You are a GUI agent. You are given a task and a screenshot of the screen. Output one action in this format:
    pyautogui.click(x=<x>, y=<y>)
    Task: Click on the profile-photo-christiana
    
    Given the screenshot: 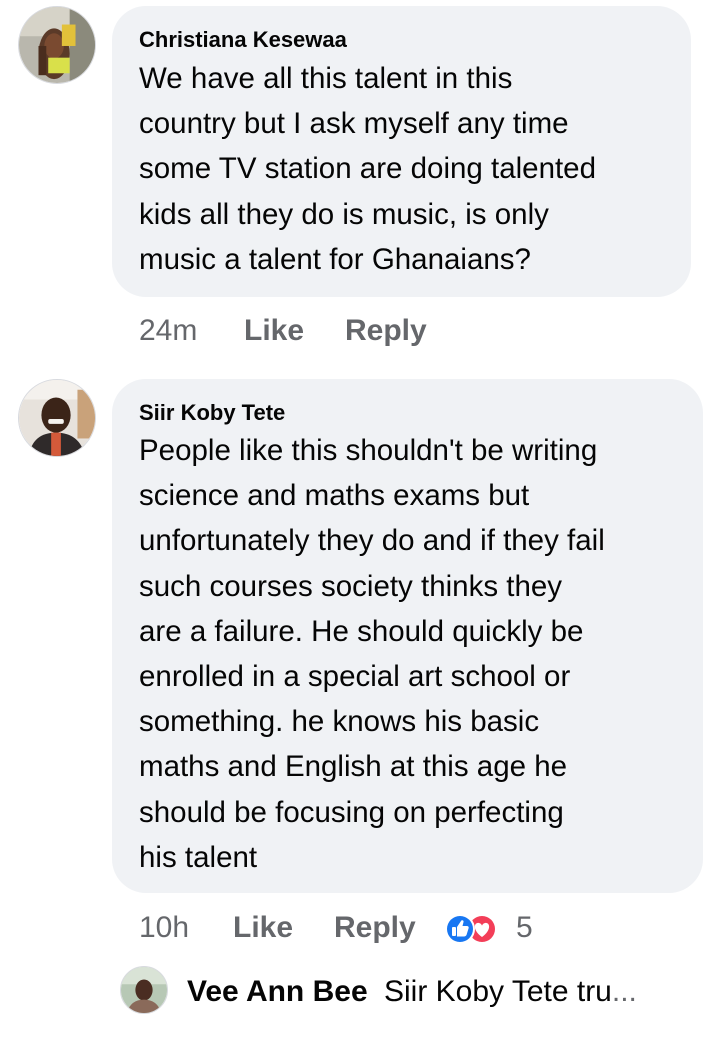 What is the action you would take?
    pyautogui.click(x=57, y=45)
    